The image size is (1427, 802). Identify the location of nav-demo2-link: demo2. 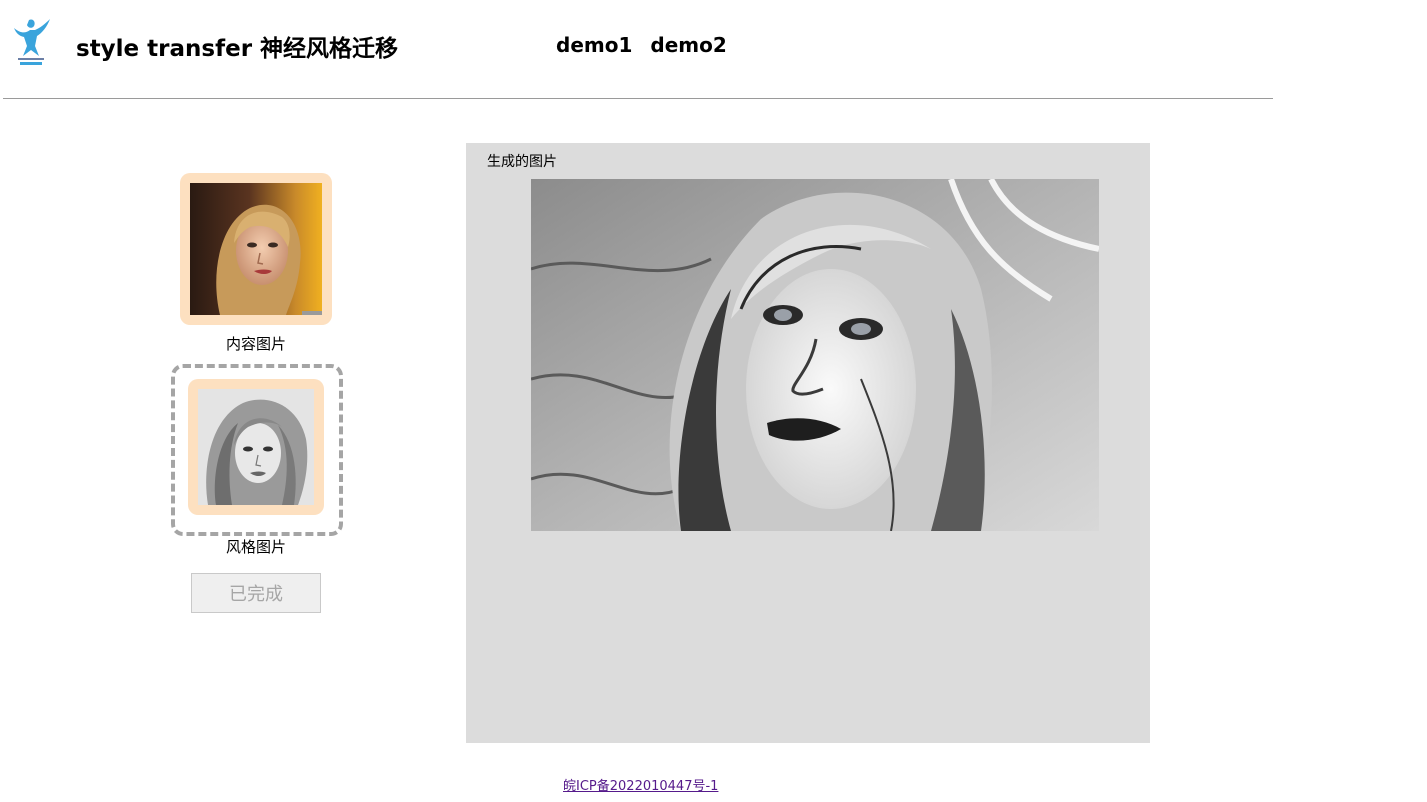
(688, 45).